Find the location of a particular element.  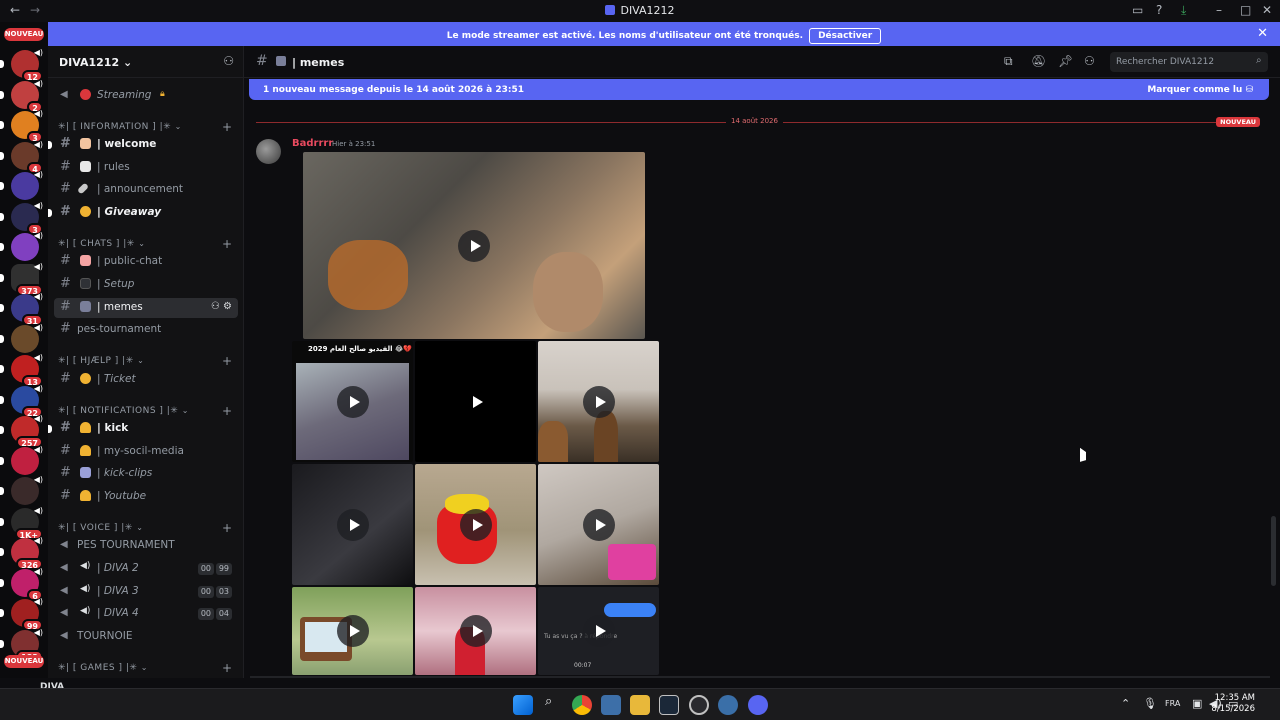

category-information: ✳| [ INFORMATION ] |✳ ⌄ + is located at coordinates (145, 127).